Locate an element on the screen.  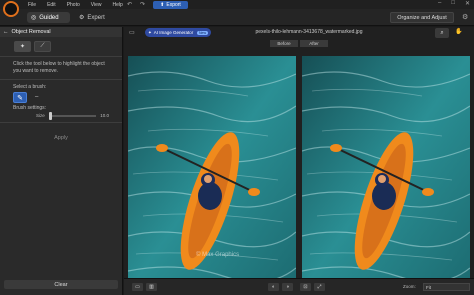
before-after-labels: Before After is located at coordinates (299, 43).